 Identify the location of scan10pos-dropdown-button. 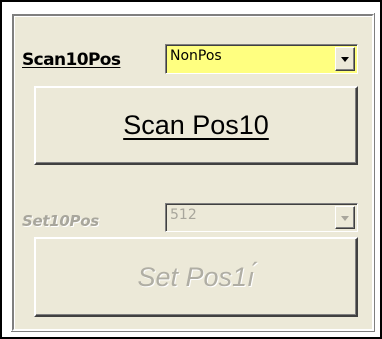
(345, 59).